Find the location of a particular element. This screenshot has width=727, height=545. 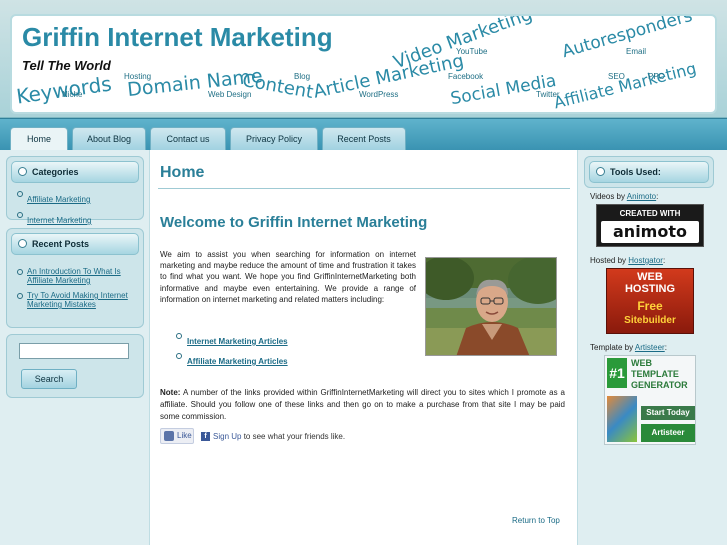

list-item: Internet Marketing is located at coordinates (78, 219).